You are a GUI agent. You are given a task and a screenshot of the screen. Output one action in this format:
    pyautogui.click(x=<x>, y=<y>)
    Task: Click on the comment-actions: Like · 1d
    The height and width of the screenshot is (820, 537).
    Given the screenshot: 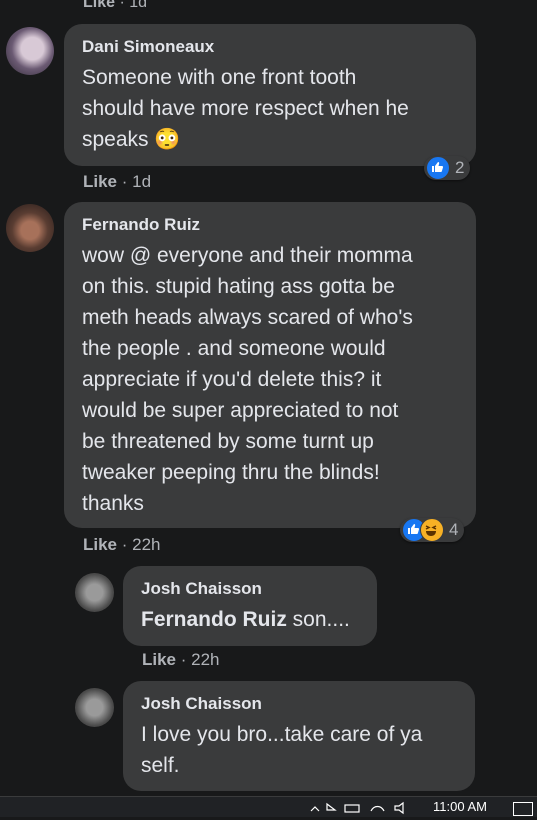 What is the action you would take?
    pyautogui.click(x=117, y=181)
    